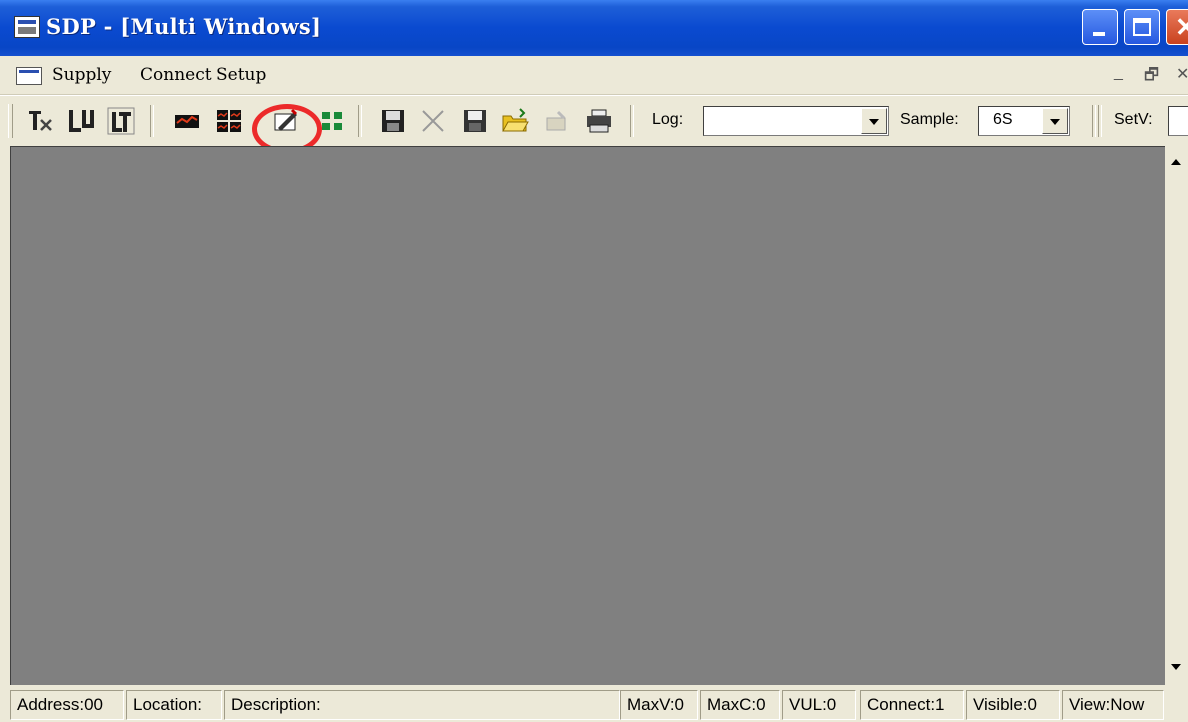 Image resolution: width=1188 pixels, height=722 pixels. I want to click on mdi-close-icon: ✕, so click(1182, 74).